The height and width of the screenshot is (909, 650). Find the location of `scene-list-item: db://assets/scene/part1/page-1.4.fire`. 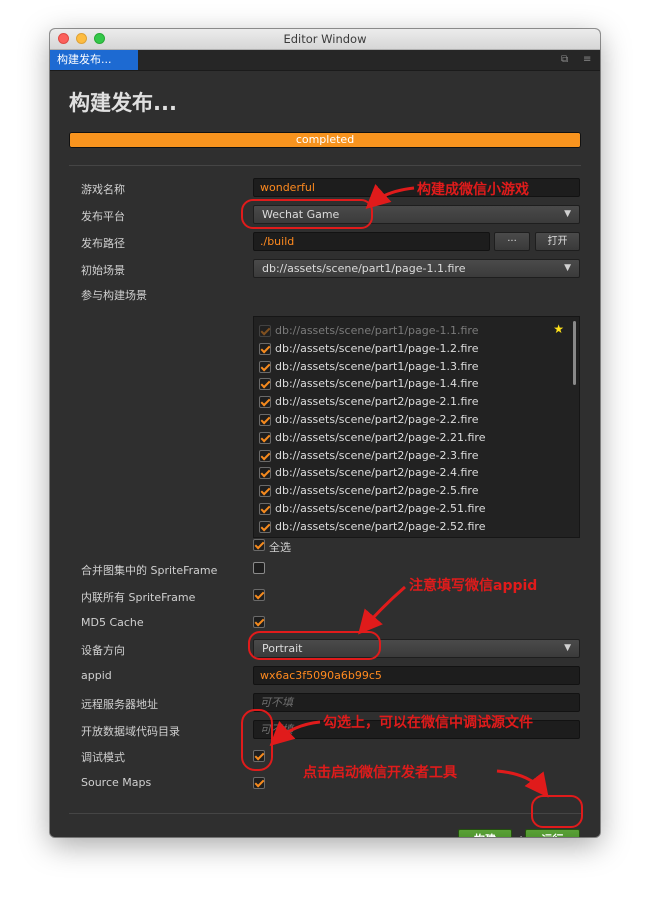

scene-list-item: db://assets/scene/part1/page-1.4.fire is located at coordinates (412, 384).